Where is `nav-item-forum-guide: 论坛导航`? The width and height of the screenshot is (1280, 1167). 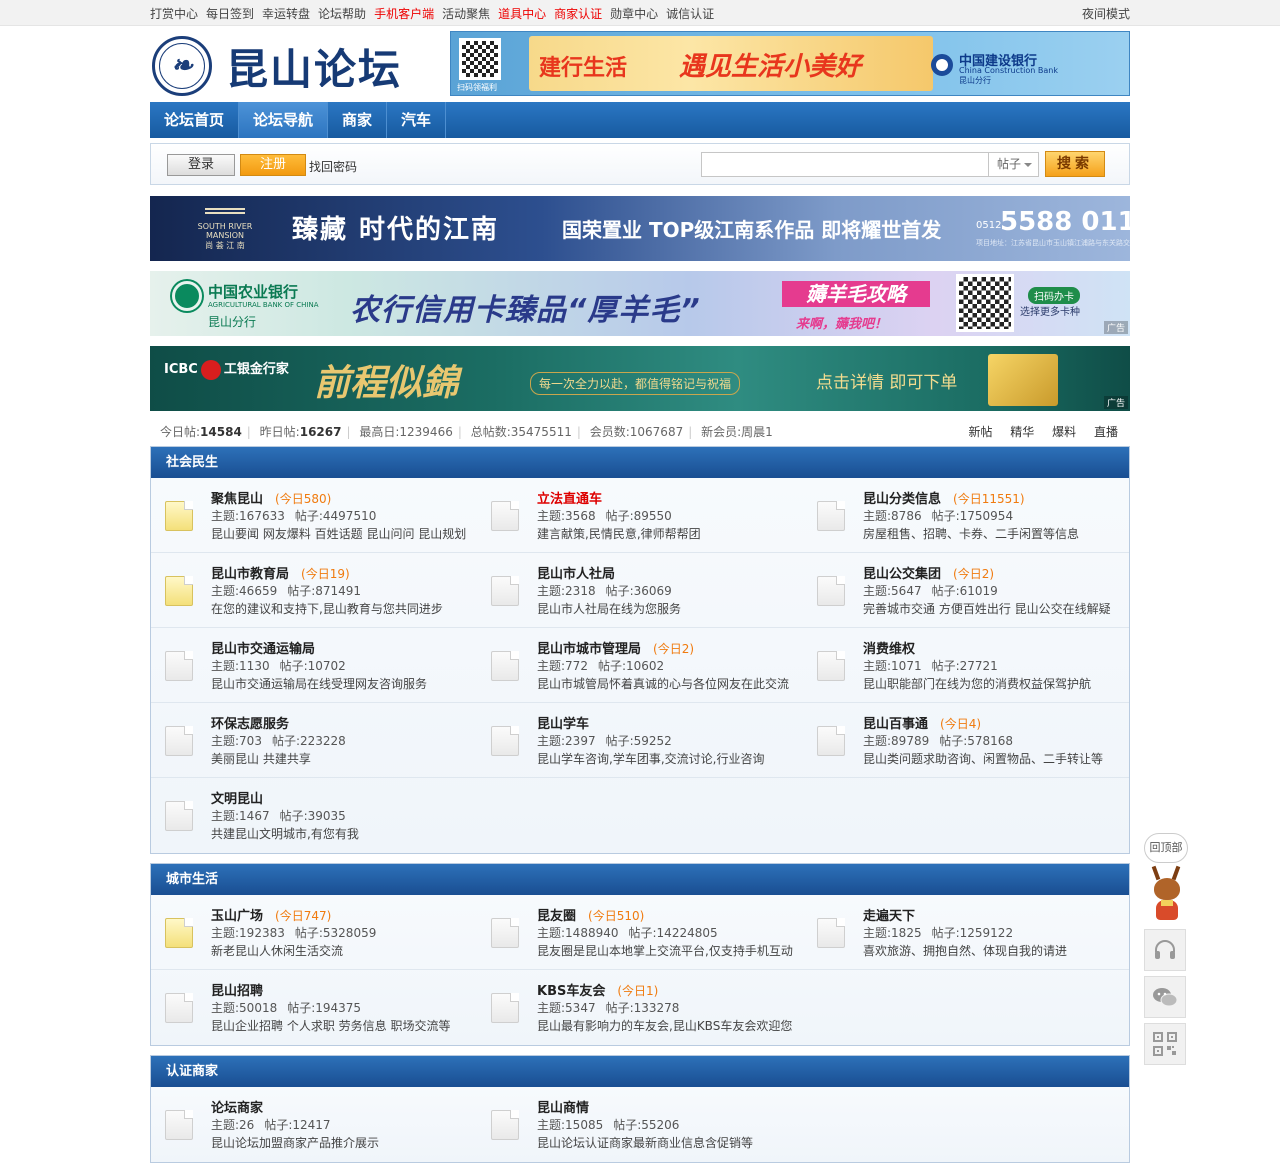
nav-item-forum-guide: 论坛导航 is located at coordinates (284, 120).